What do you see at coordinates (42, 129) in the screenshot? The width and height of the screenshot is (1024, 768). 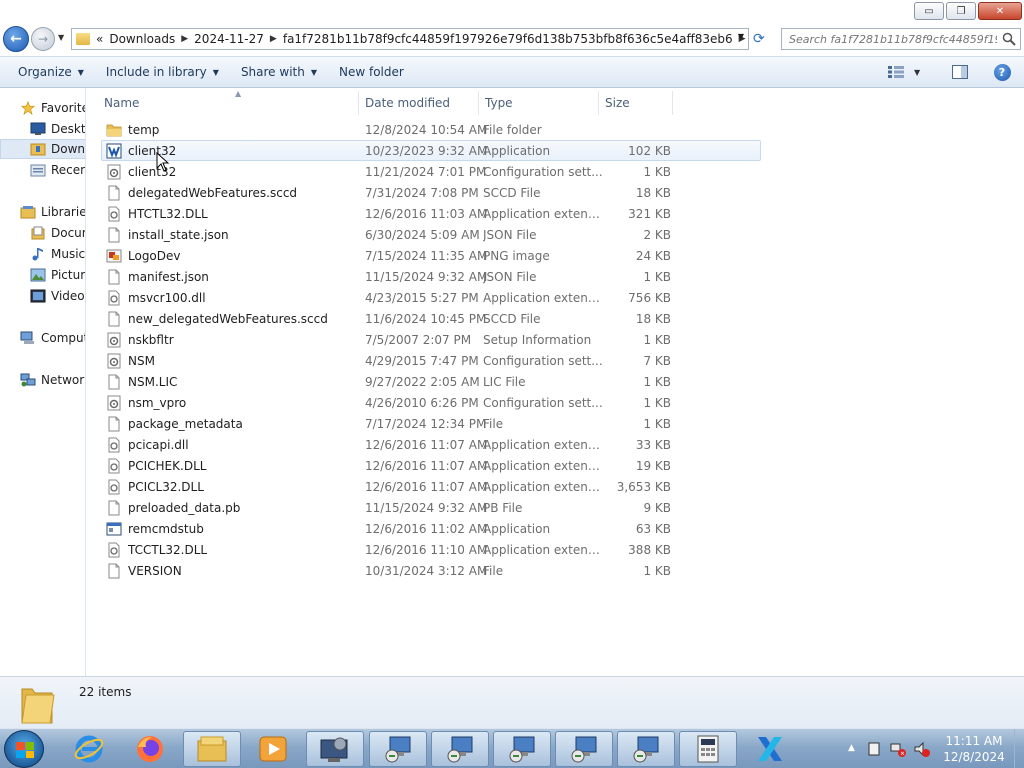 I see `nav-desktop: Desktop` at bounding box center [42, 129].